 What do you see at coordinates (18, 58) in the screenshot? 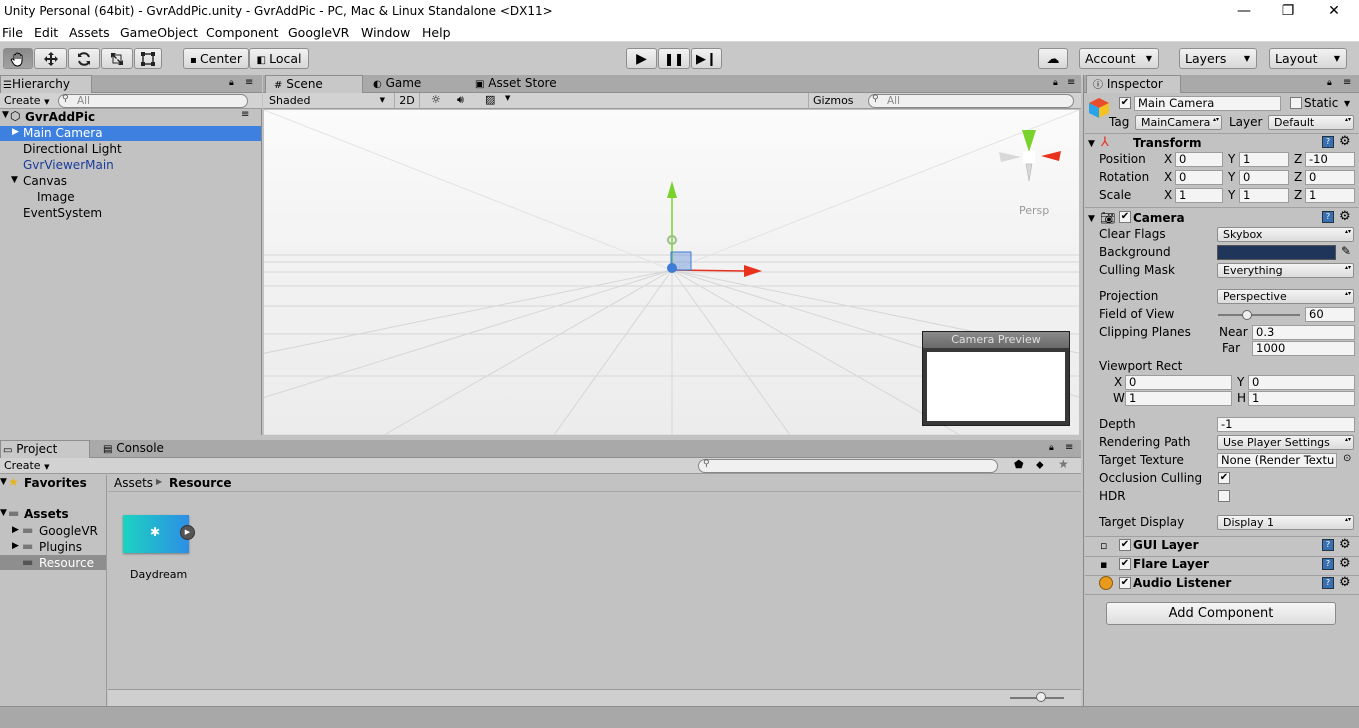
I see `hand-tool-icon` at bounding box center [18, 58].